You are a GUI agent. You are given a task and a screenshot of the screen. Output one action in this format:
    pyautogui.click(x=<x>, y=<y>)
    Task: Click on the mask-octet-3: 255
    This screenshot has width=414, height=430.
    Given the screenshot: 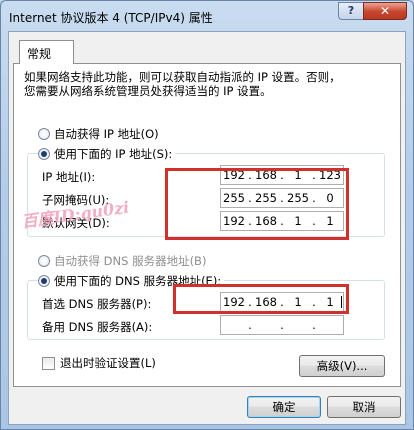 What is the action you would take?
    pyautogui.click(x=298, y=198)
    